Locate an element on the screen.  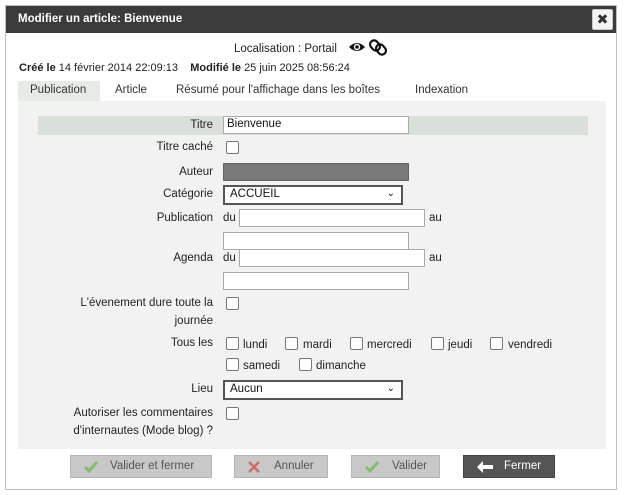
lieu-label: Lieu is located at coordinates (202, 389).